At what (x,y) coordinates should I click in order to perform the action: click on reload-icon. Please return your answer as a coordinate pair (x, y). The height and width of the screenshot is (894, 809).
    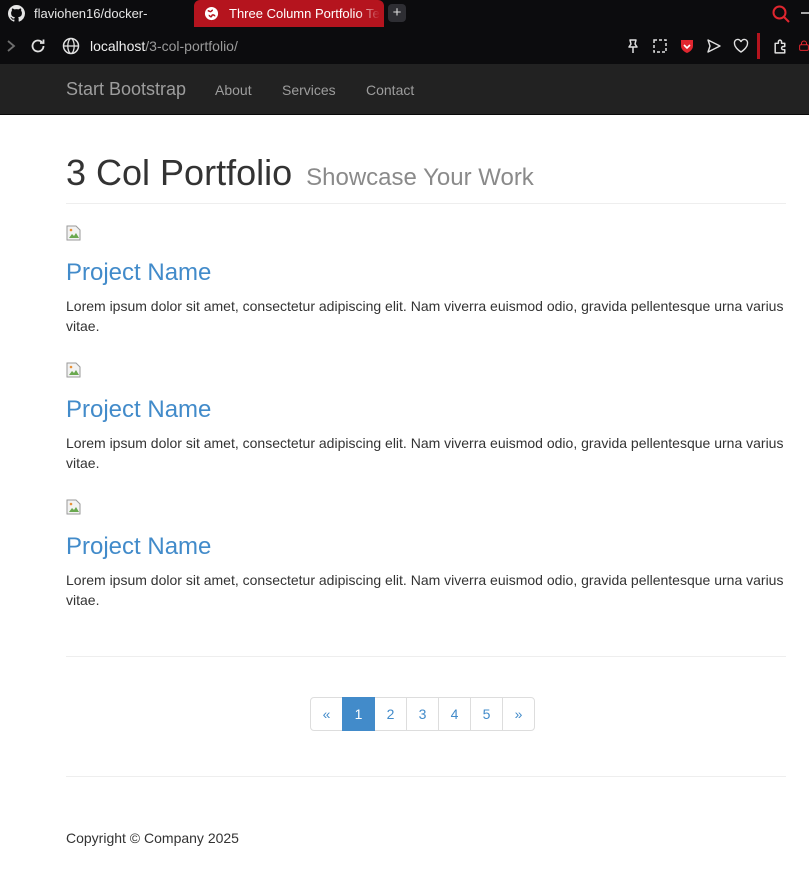
    Looking at the image, I should click on (38, 46).